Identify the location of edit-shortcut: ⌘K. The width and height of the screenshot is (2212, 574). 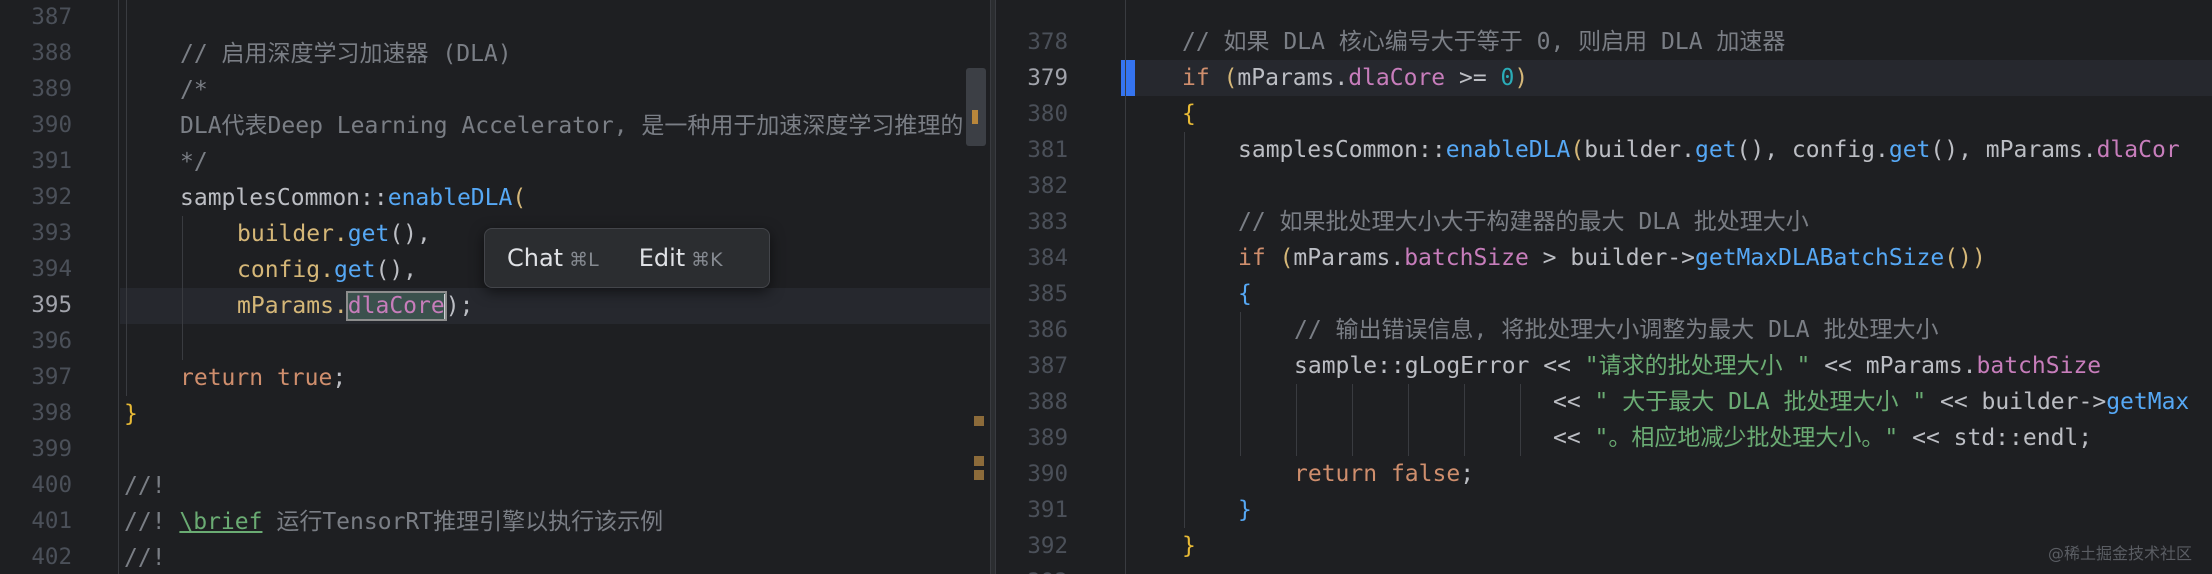
(707, 260).